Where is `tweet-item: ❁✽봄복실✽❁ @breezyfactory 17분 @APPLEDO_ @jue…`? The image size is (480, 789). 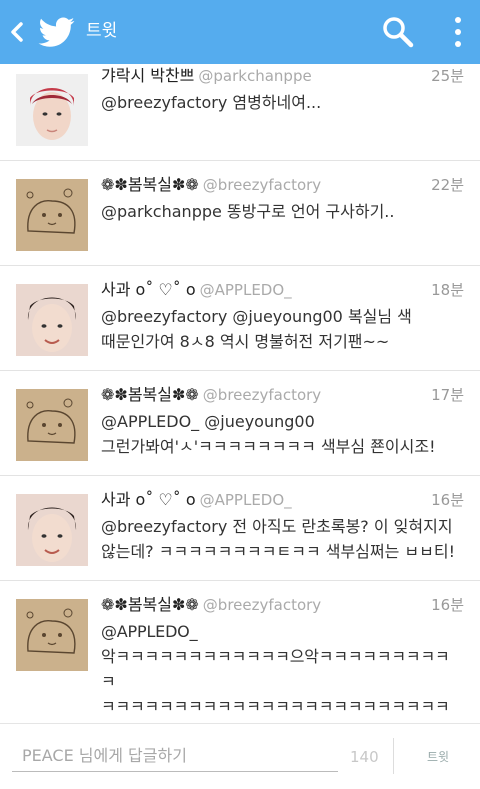
tweet-item: ❁✽봄복실✽❁ @breezyfactory 17분 @APPLEDO_ @jue… is located at coordinates (240, 423).